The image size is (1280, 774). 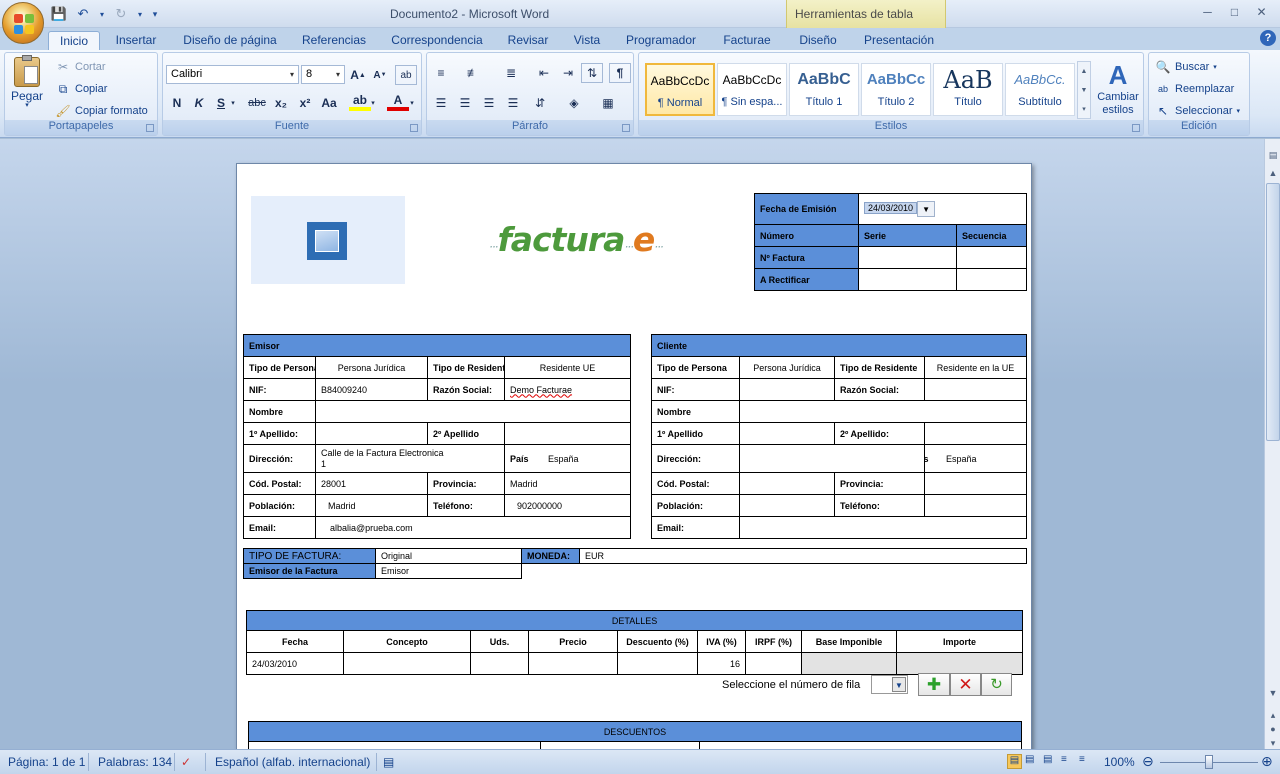 What do you see at coordinates (1272, 173) in the screenshot?
I see `scroll-up-icon: ▲` at bounding box center [1272, 173].